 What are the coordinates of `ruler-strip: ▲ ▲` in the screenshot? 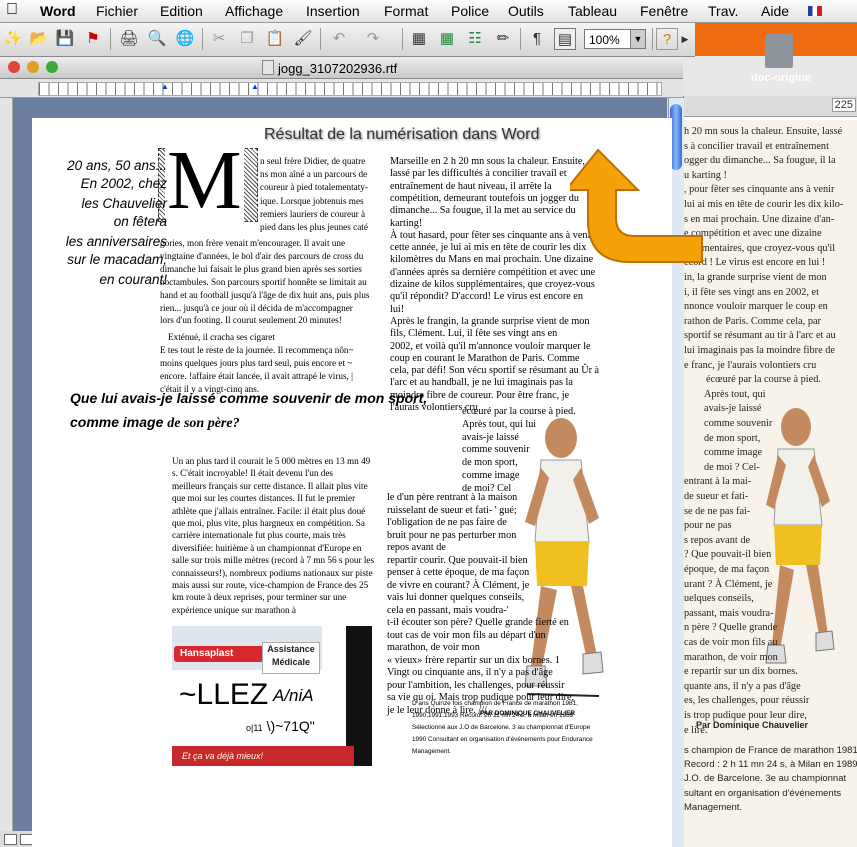 It's located at (350, 89).